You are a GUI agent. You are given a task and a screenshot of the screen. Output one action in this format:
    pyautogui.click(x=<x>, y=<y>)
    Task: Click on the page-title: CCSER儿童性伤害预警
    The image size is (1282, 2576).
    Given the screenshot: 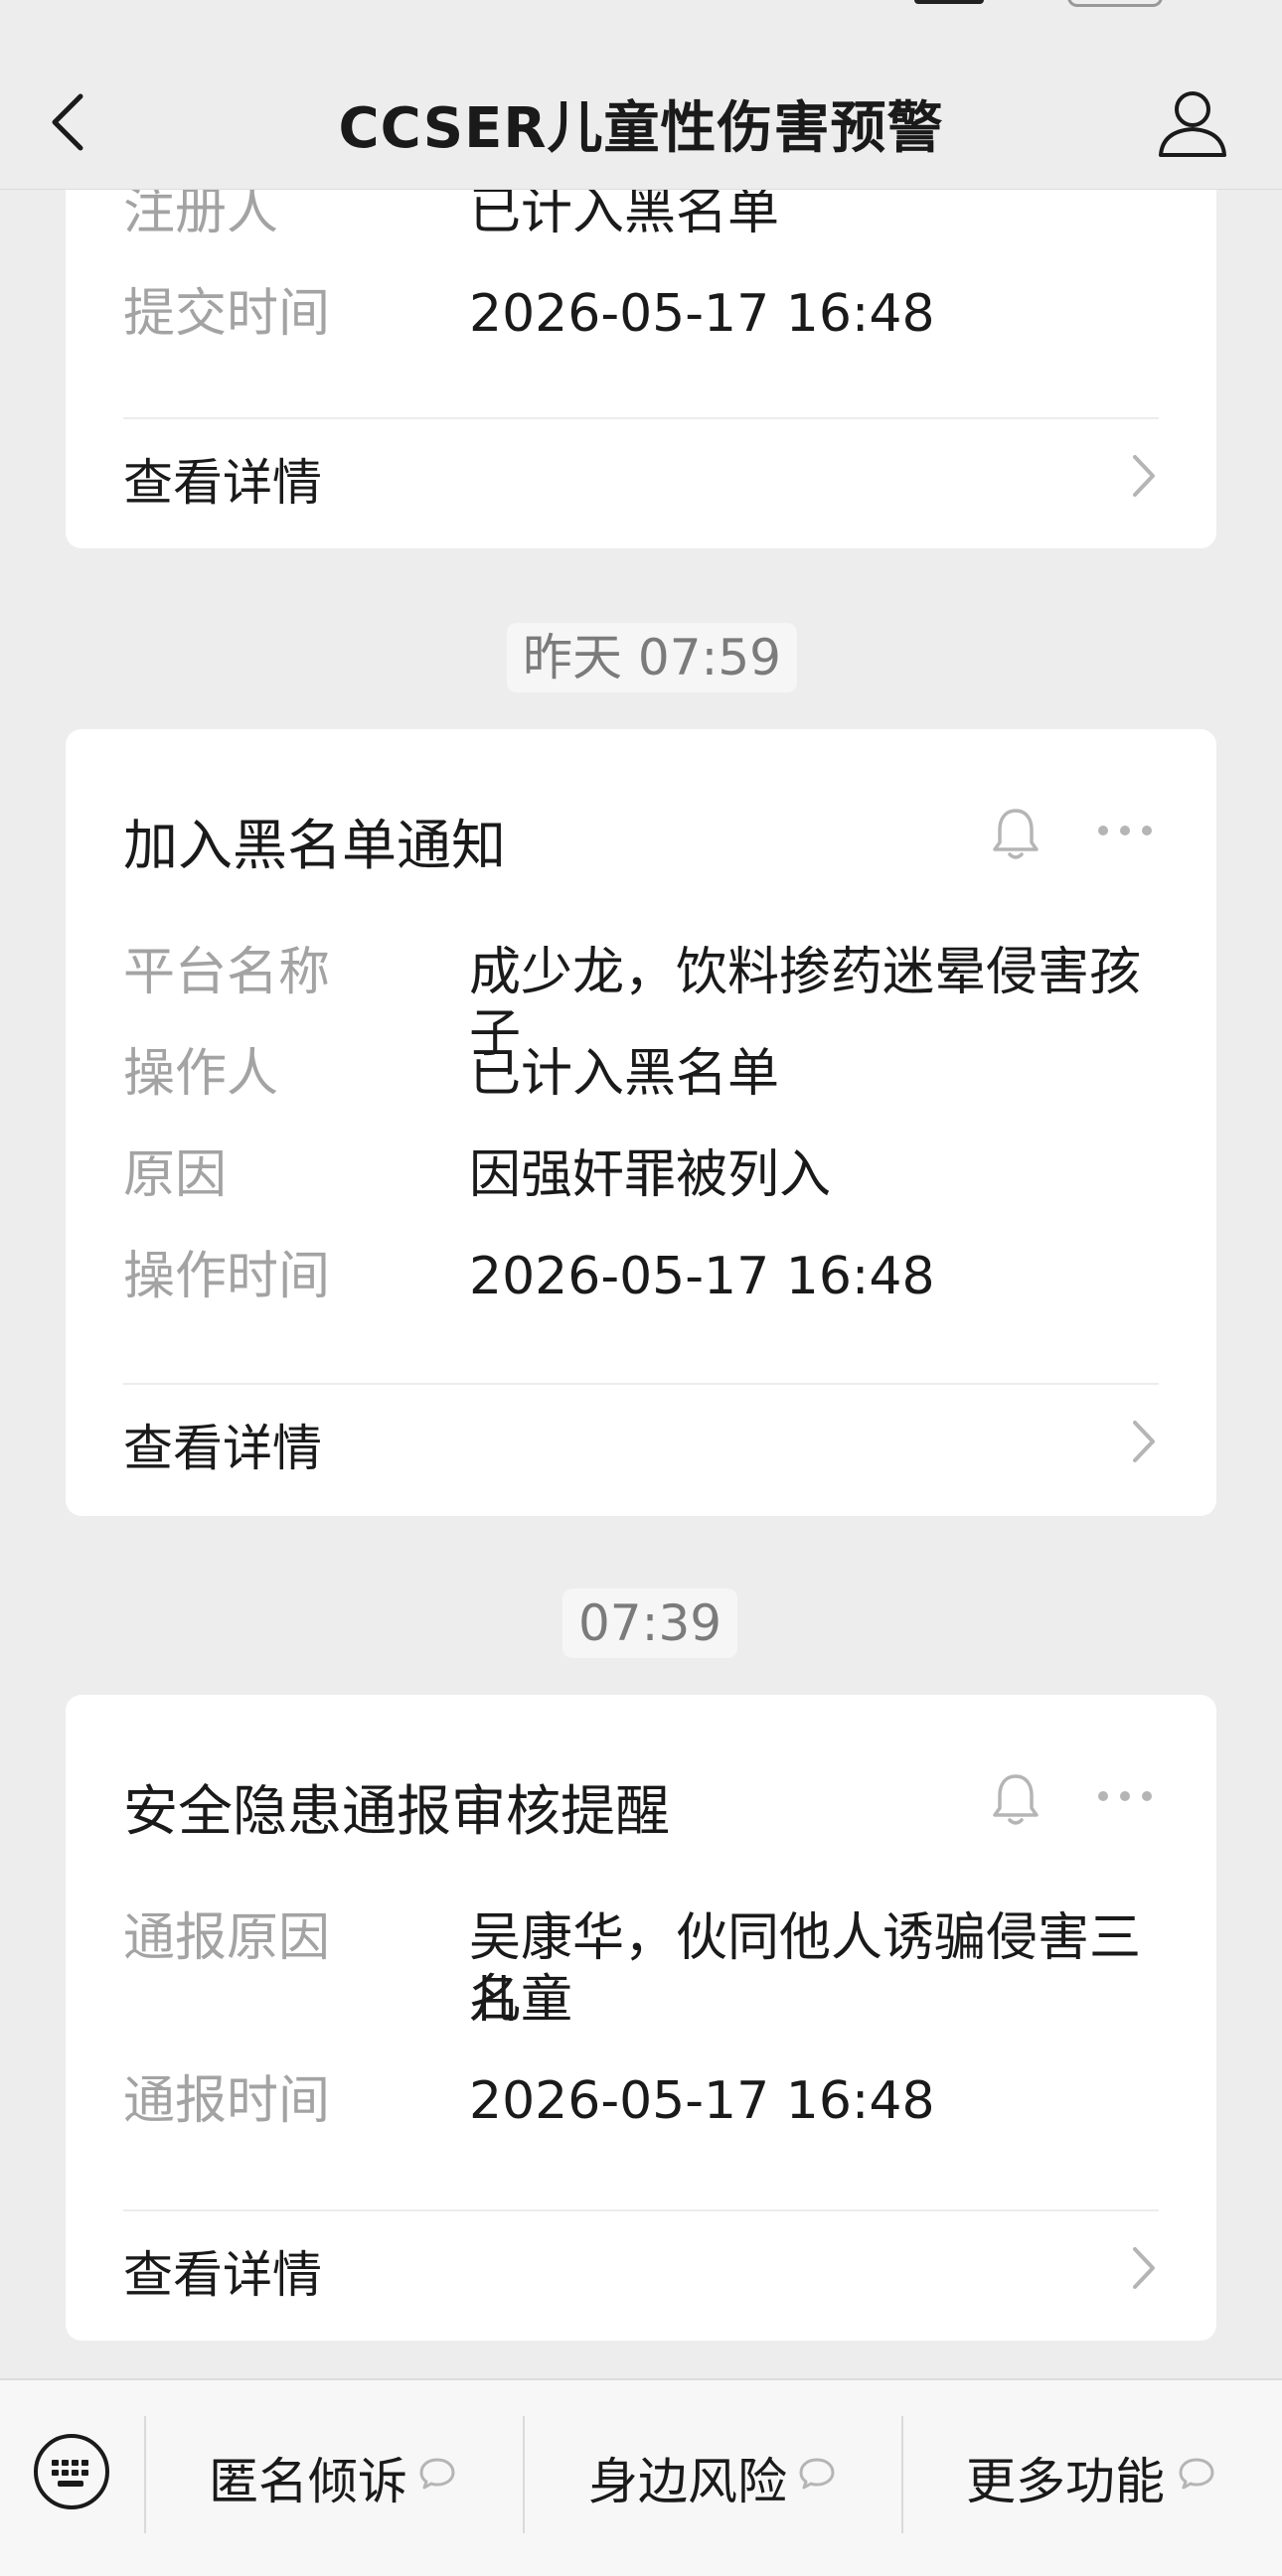 What is the action you would take?
    pyautogui.click(x=641, y=129)
    